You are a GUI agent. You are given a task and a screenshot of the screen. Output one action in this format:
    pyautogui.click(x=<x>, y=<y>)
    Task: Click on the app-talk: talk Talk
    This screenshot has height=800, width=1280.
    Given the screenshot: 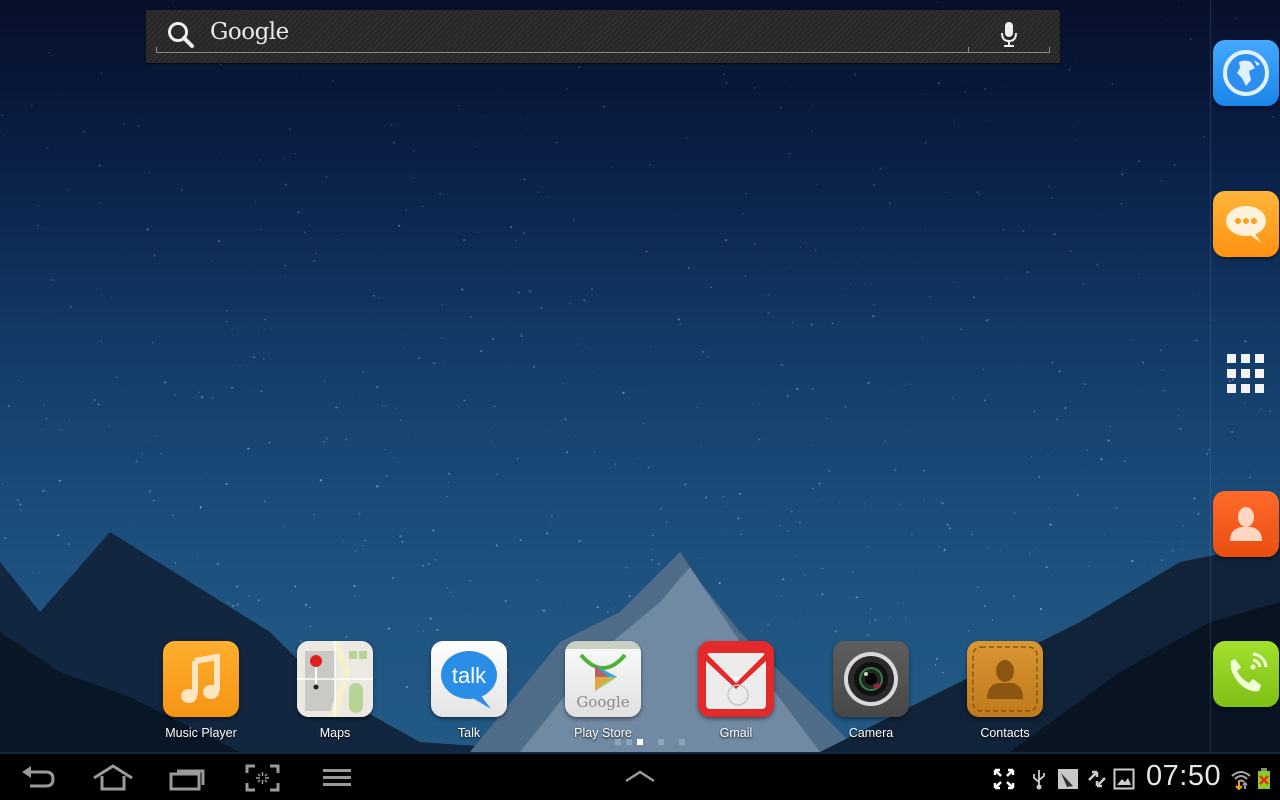 What is the action you would take?
    pyautogui.click(x=469, y=690)
    